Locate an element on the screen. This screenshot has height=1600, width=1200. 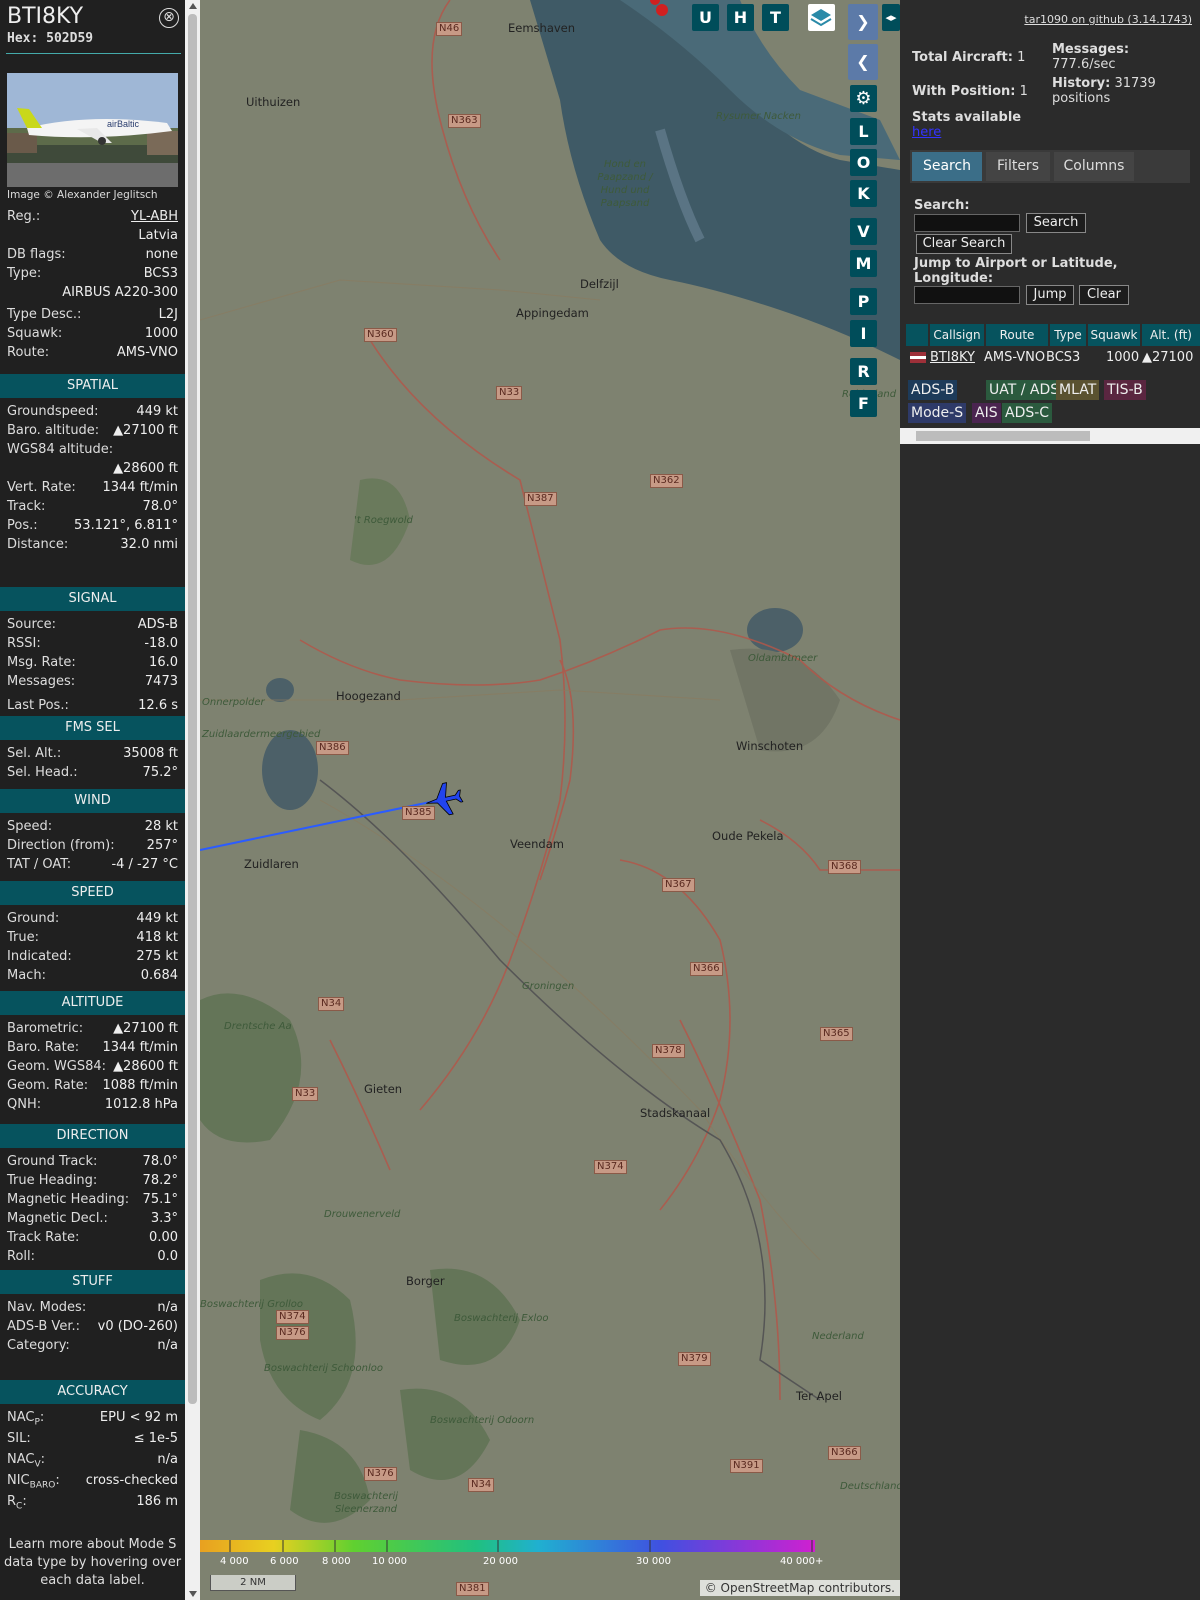
source-badge-mode-s: Mode-S is located at coordinates (937, 413).